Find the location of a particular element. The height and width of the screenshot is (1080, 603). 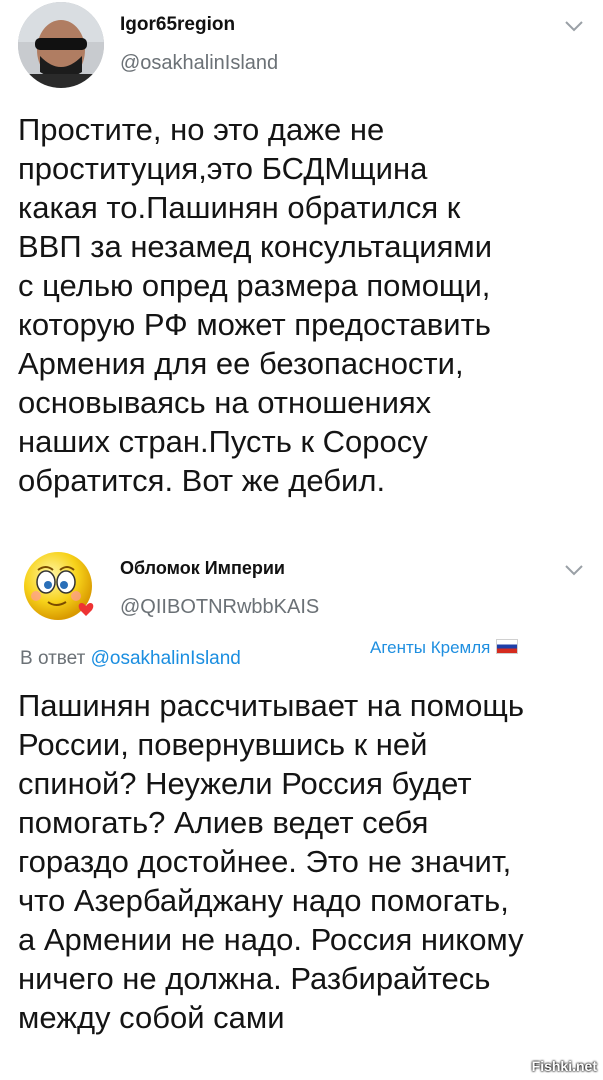

watermark: Fishki.net is located at coordinates (564, 1066).